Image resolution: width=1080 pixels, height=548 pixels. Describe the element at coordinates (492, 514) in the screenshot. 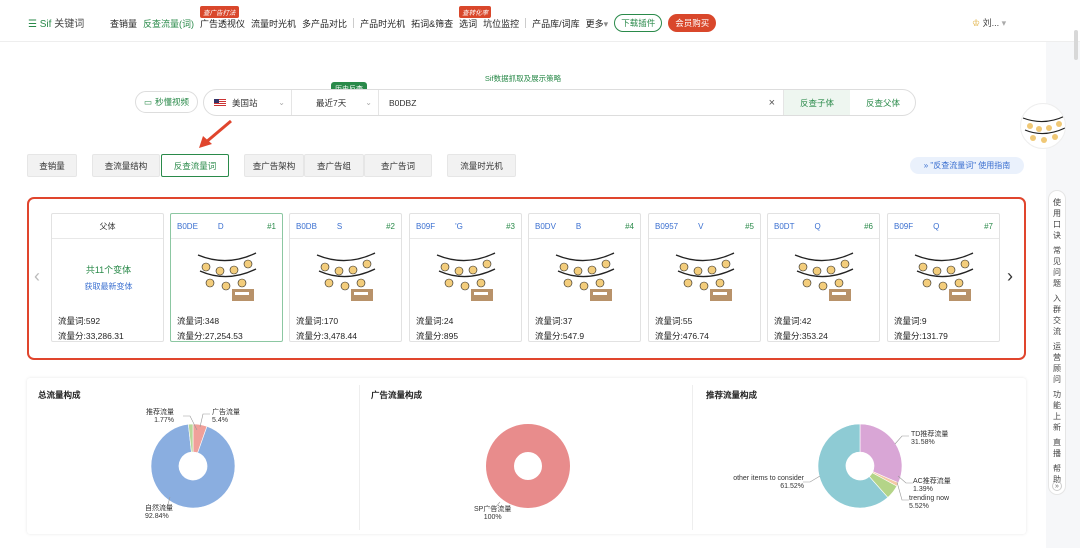

I see `legend-sp: SP广告流量 100%` at that location.